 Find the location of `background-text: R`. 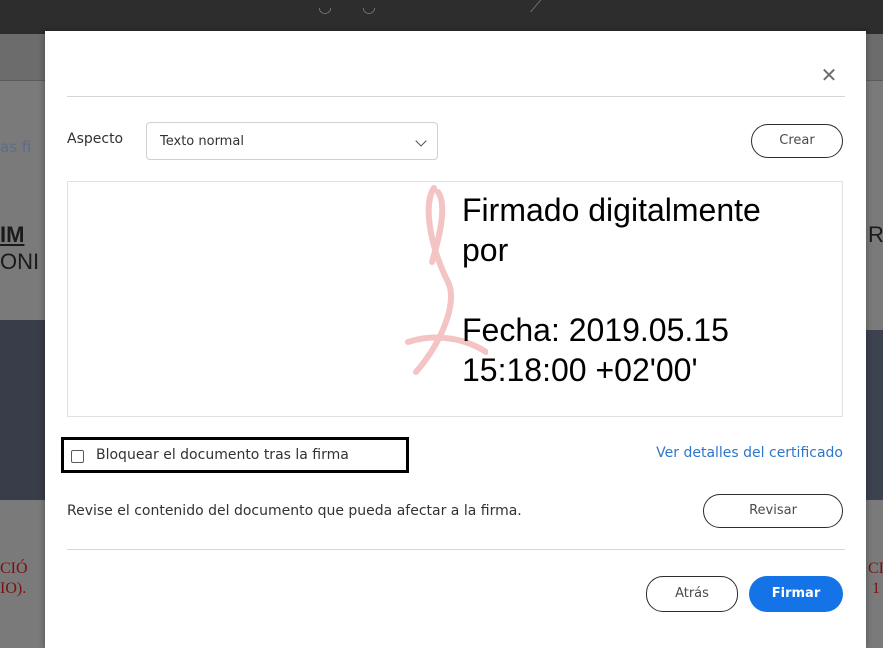

background-text: R is located at coordinates (875, 234).